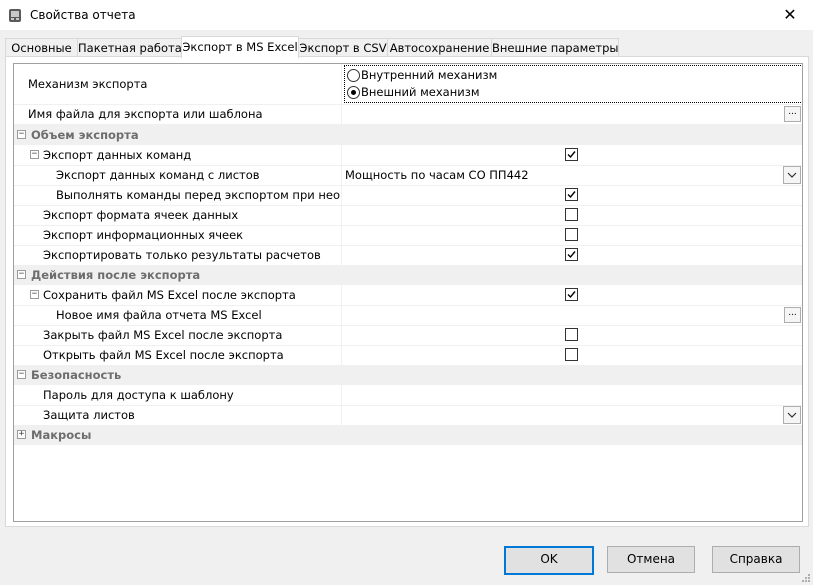 This screenshot has height=585, width=813. What do you see at coordinates (117, 155) in the screenshot?
I see `prop-label: Экспорт данных команд` at bounding box center [117, 155].